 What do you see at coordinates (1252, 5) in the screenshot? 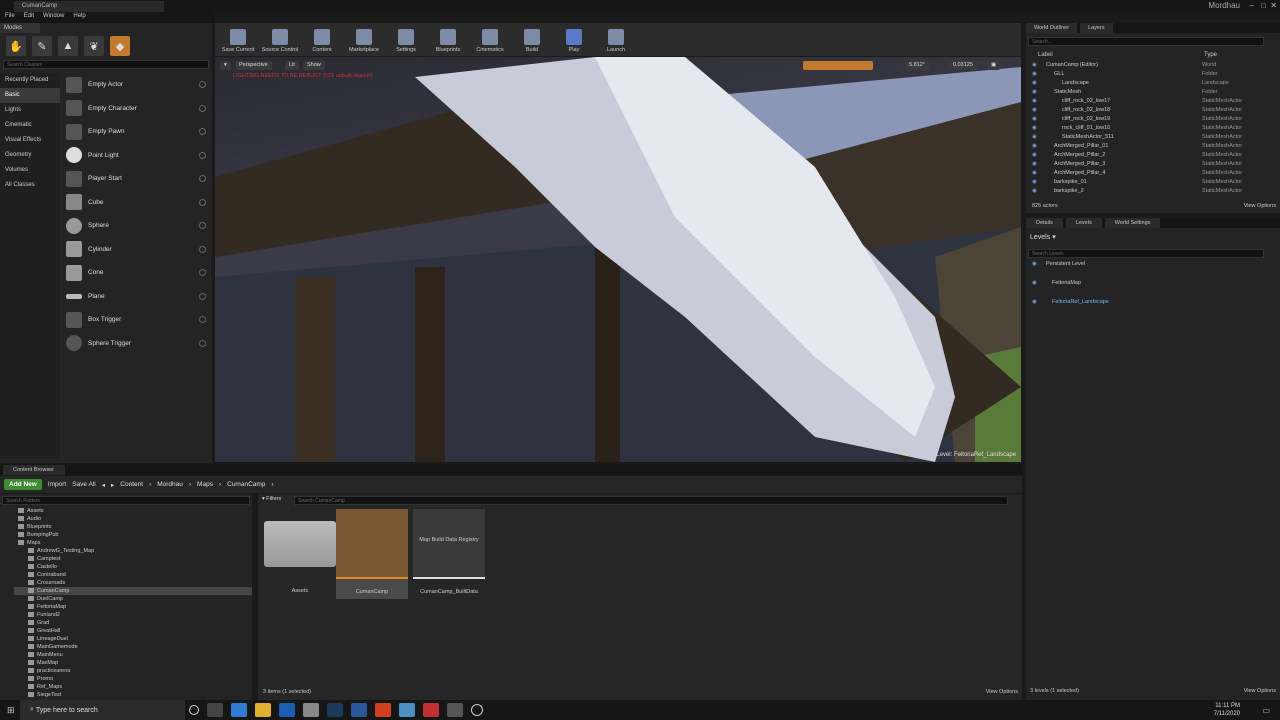
I see `minimize-icon: –` at bounding box center [1252, 5].